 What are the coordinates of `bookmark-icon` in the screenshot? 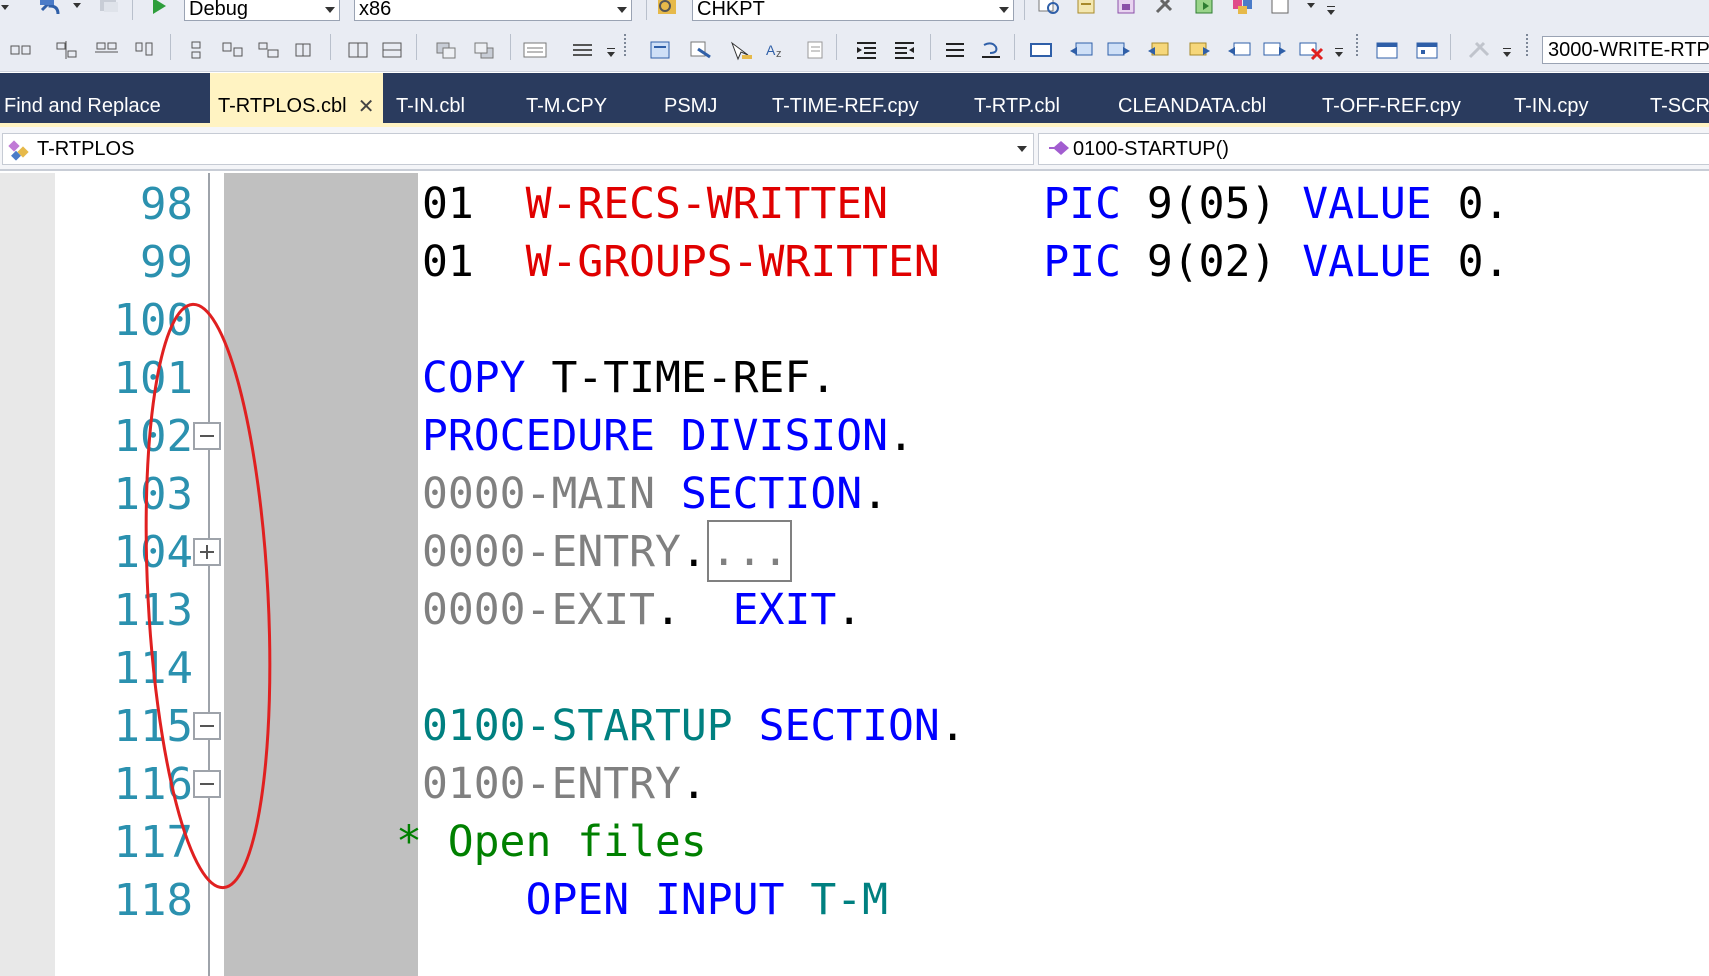 It's located at (1041, 50).